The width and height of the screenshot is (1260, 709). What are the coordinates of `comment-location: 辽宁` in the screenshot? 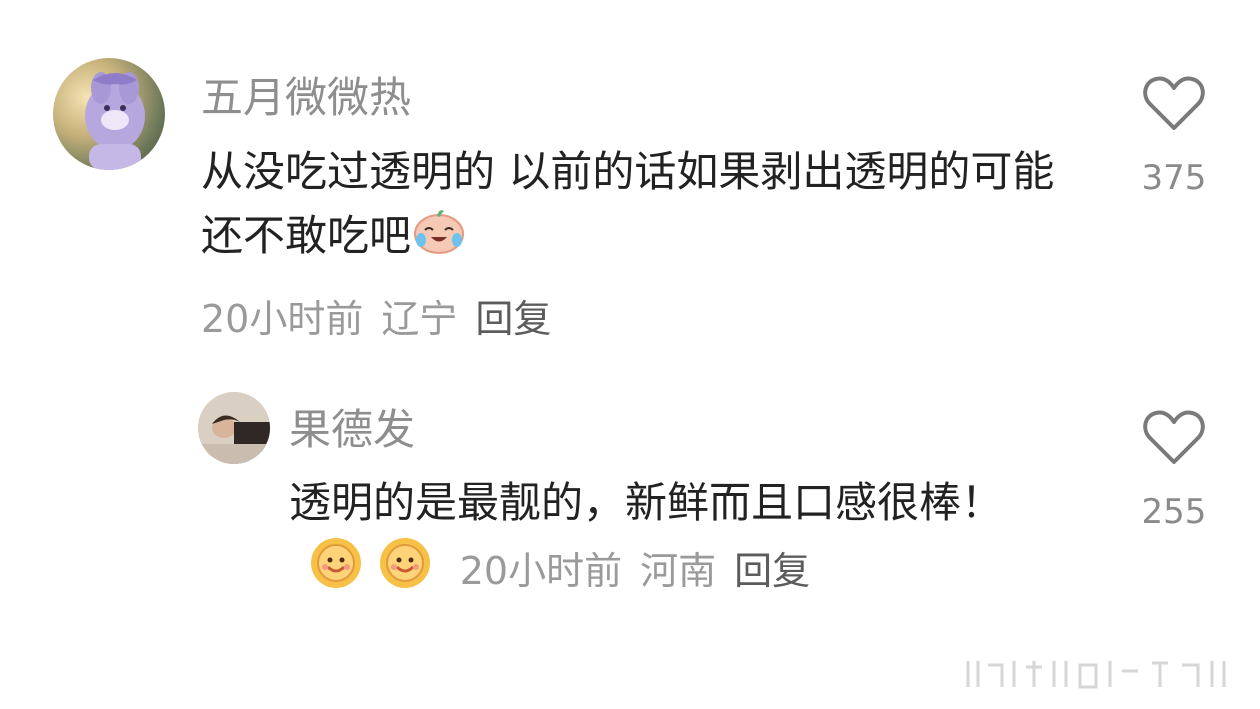 It's located at (419, 319).